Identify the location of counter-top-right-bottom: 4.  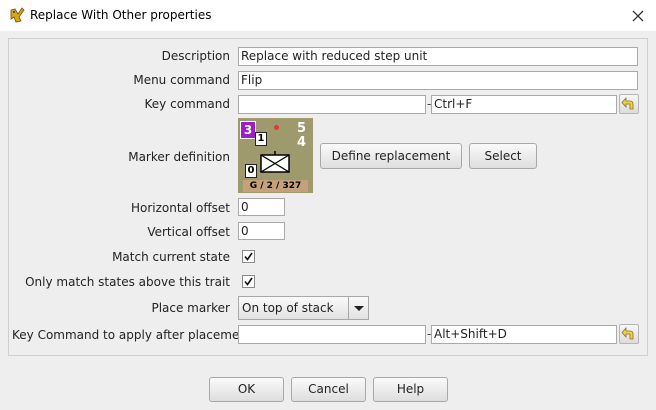
(302, 142).